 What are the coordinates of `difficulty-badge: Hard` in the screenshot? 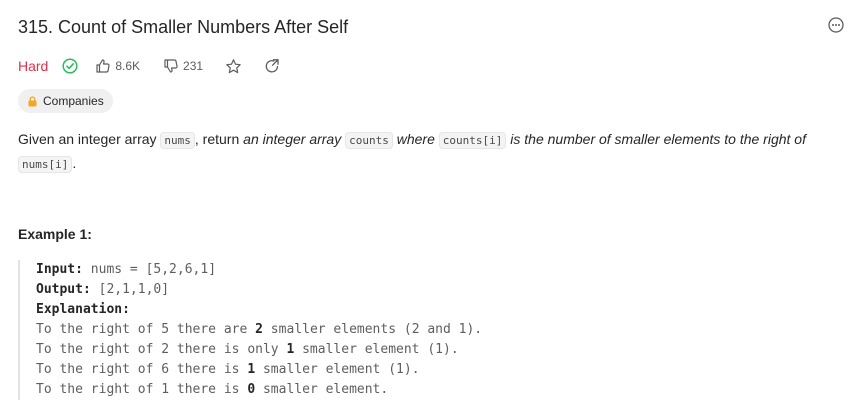 It's located at (33, 66).